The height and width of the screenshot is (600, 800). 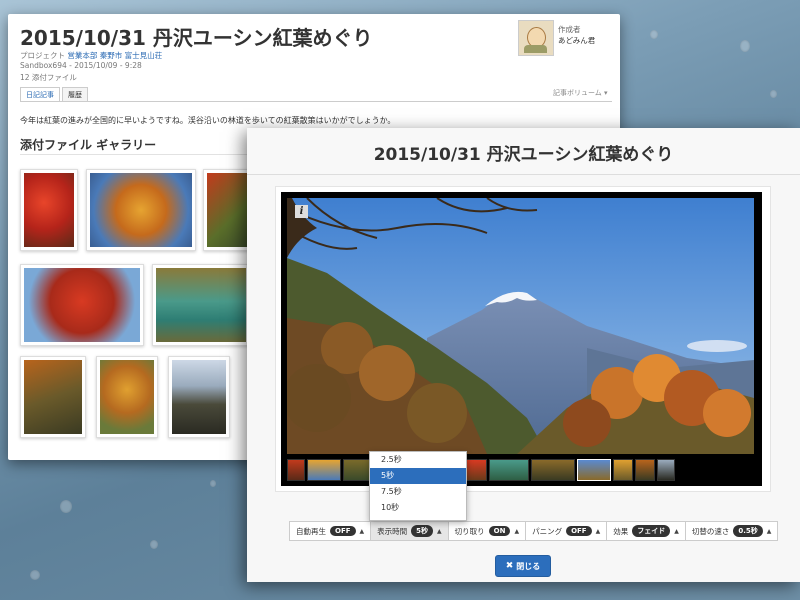 I want to click on control-value: 0.5秒, so click(x=748, y=531).